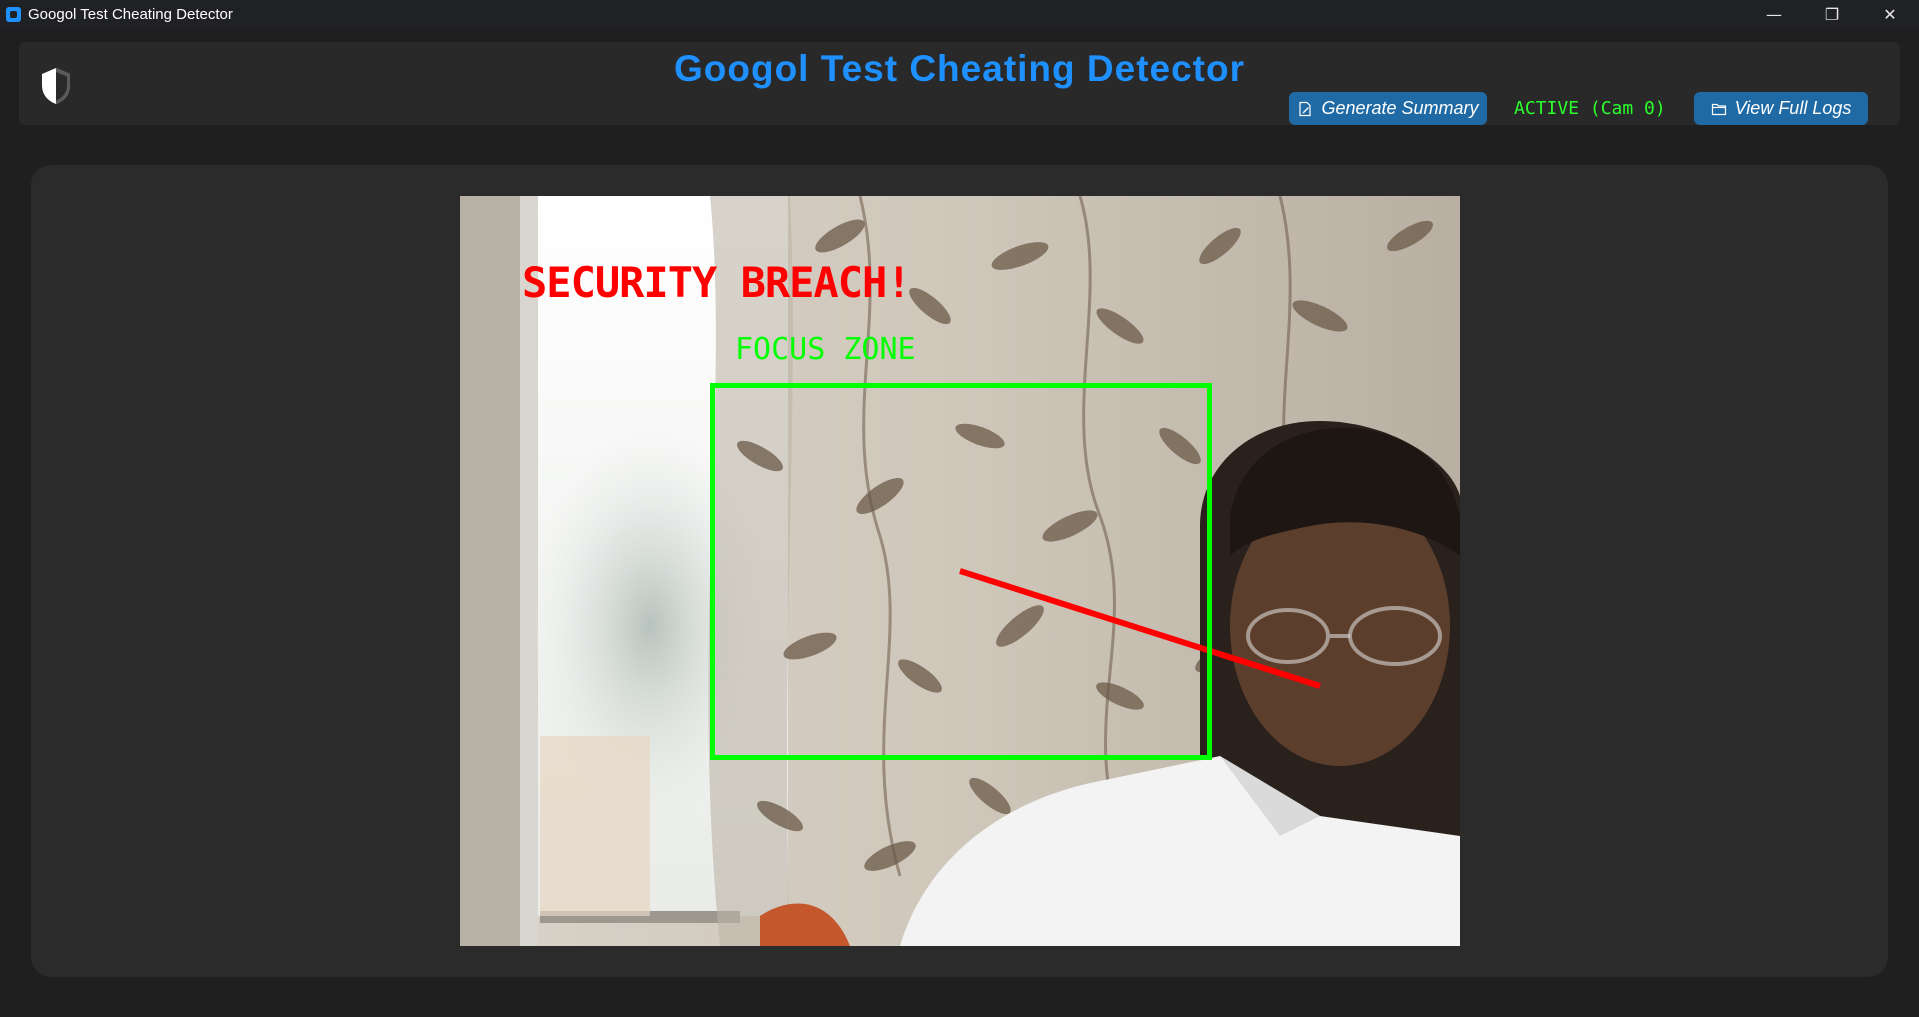 This screenshot has height=1017, width=1919. Describe the element at coordinates (1305, 108) in the screenshot. I see `document-edit-icon` at that location.